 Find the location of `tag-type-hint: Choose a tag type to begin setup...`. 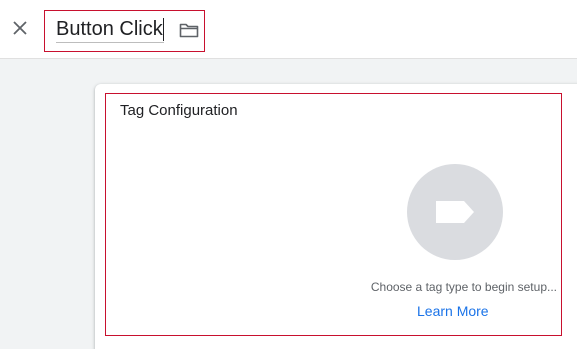

tag-type-hint: Choose a tag type to begin setup... is located at coordinates (463, 287).